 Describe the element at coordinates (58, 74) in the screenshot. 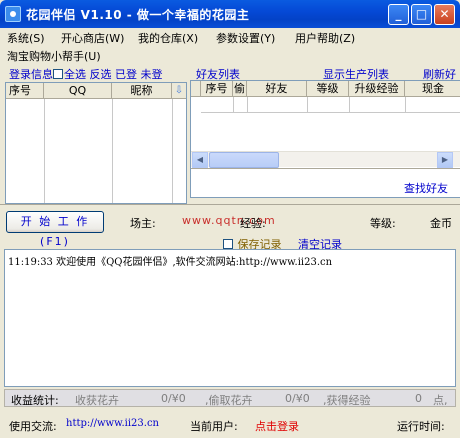

I see `select-all-checkbox` at that location.